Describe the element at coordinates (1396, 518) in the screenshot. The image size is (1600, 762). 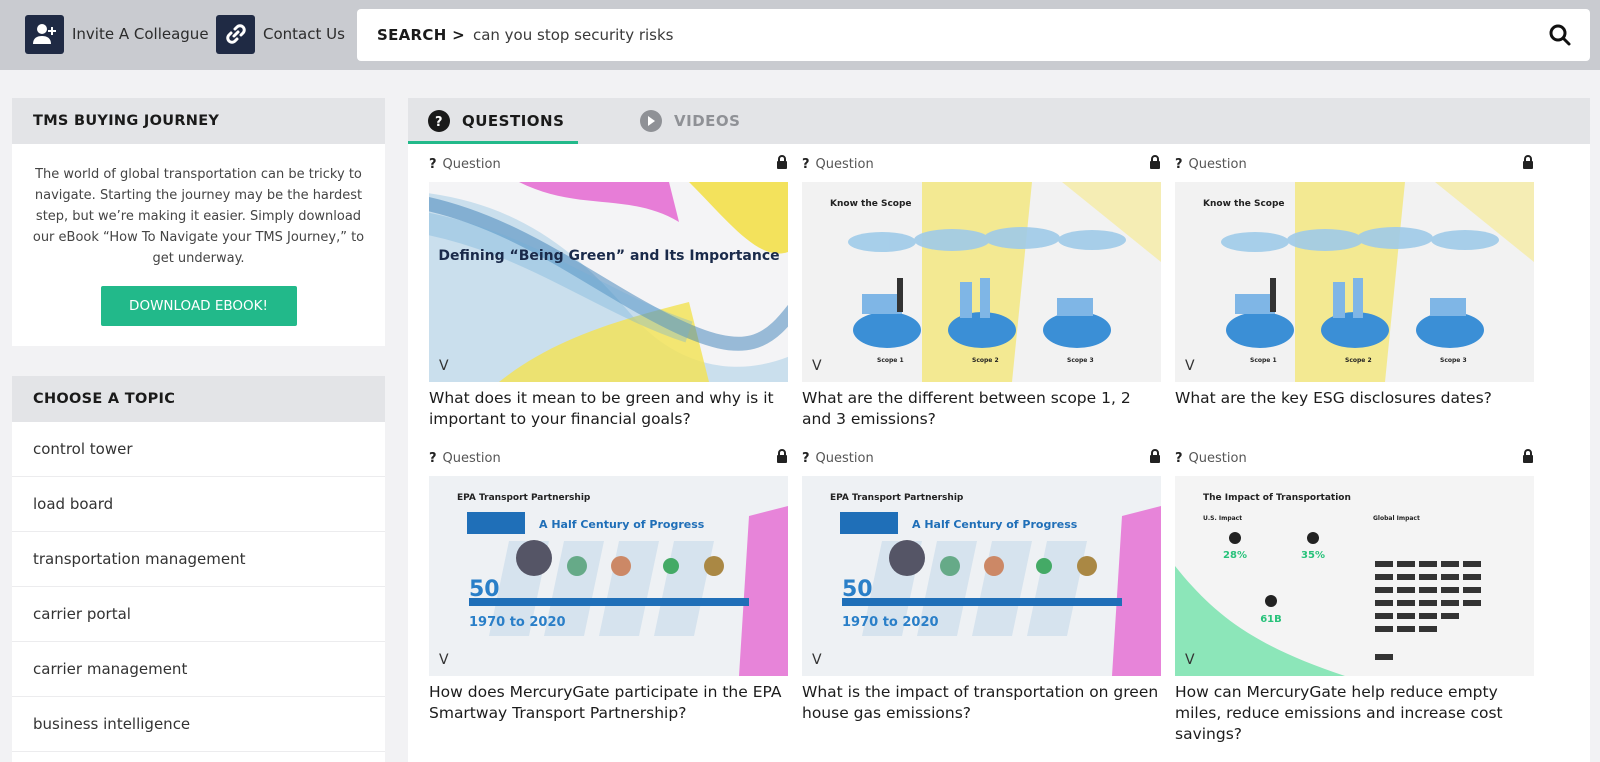
I see `svg-text: Global Impact` at that location.